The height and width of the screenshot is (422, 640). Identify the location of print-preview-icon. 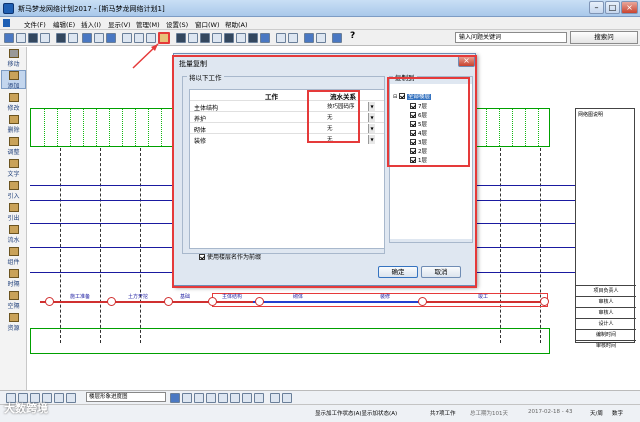
(287, 398).